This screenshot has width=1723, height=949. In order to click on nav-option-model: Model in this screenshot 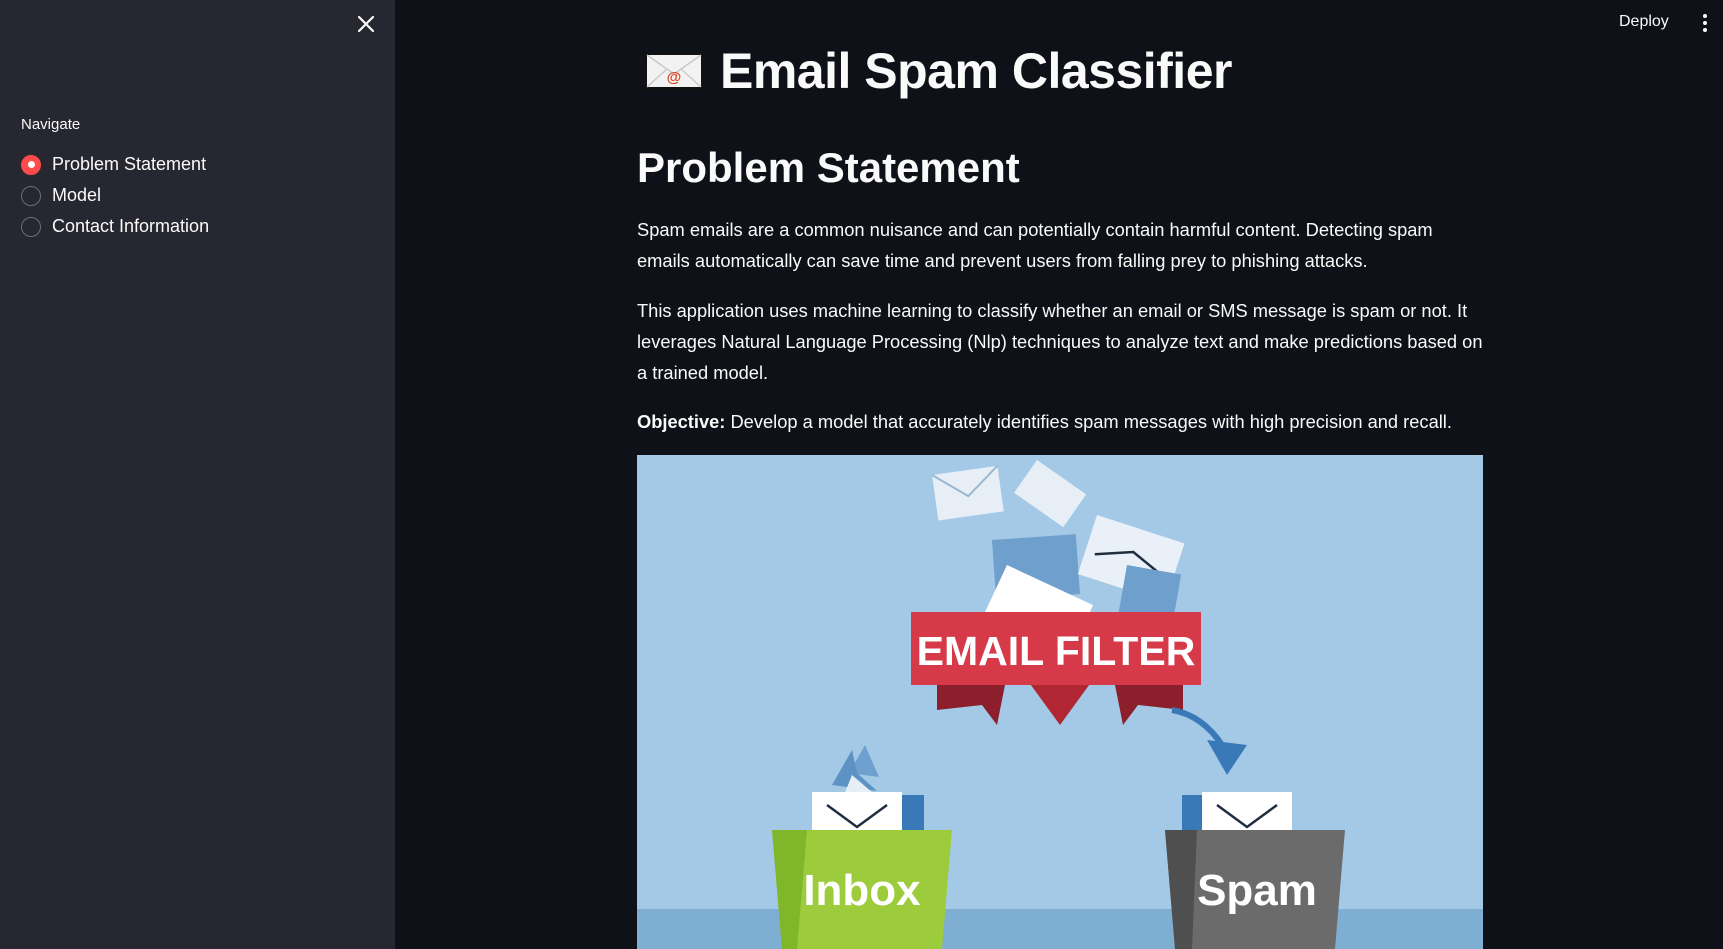, I will do `click(115, 195)`.